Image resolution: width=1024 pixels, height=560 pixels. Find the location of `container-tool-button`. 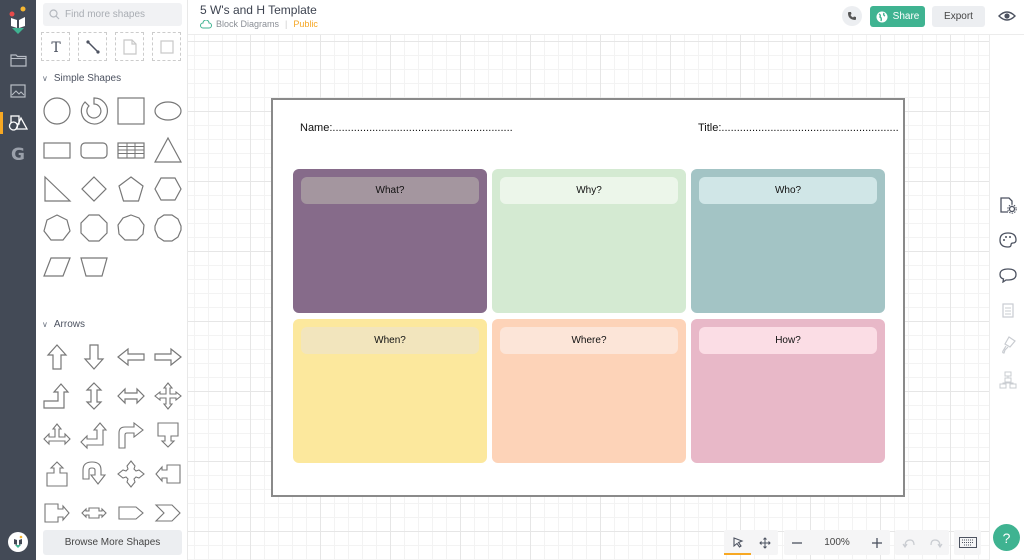

container-tool-button is located at coordinates (166, 46).